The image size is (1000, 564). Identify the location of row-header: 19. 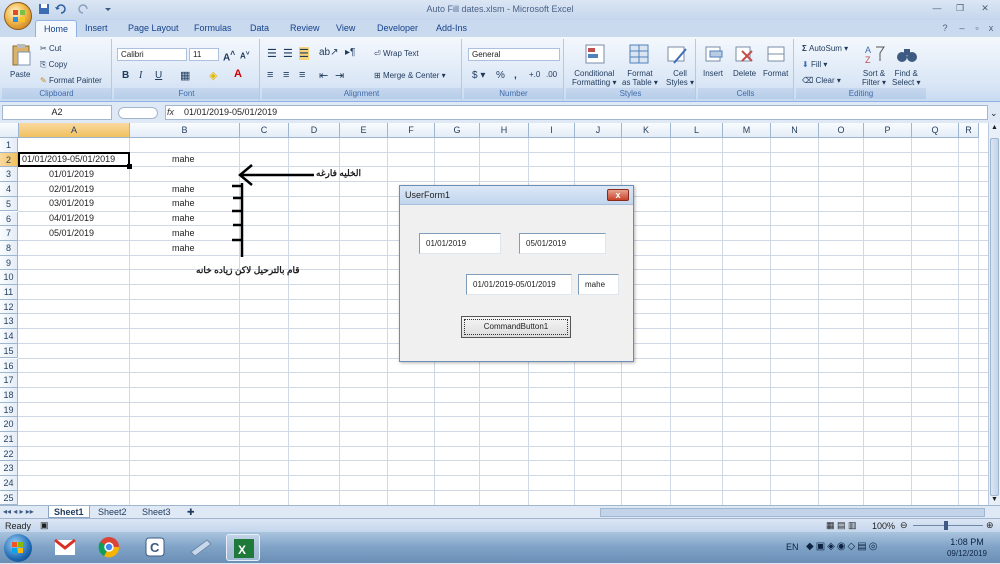
(9, 410).